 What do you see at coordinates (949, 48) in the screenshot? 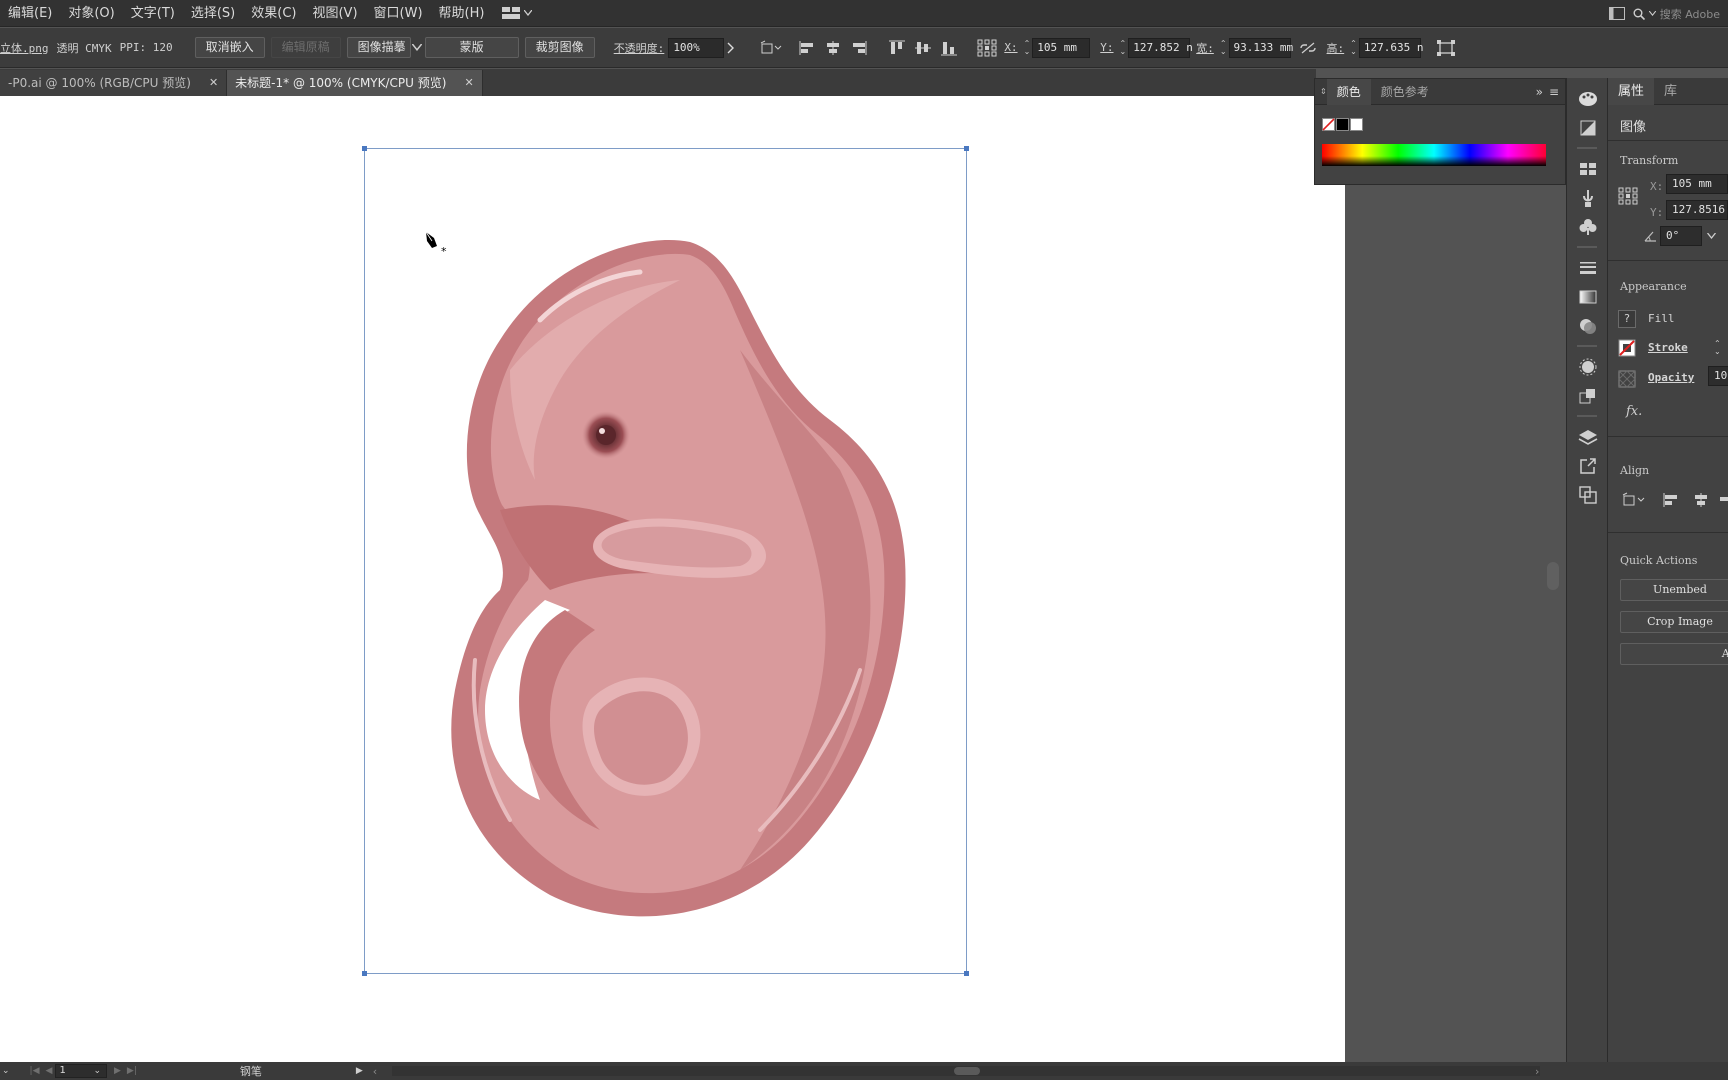
I see `align-bottom-icon` at bounding box center [949, 48].